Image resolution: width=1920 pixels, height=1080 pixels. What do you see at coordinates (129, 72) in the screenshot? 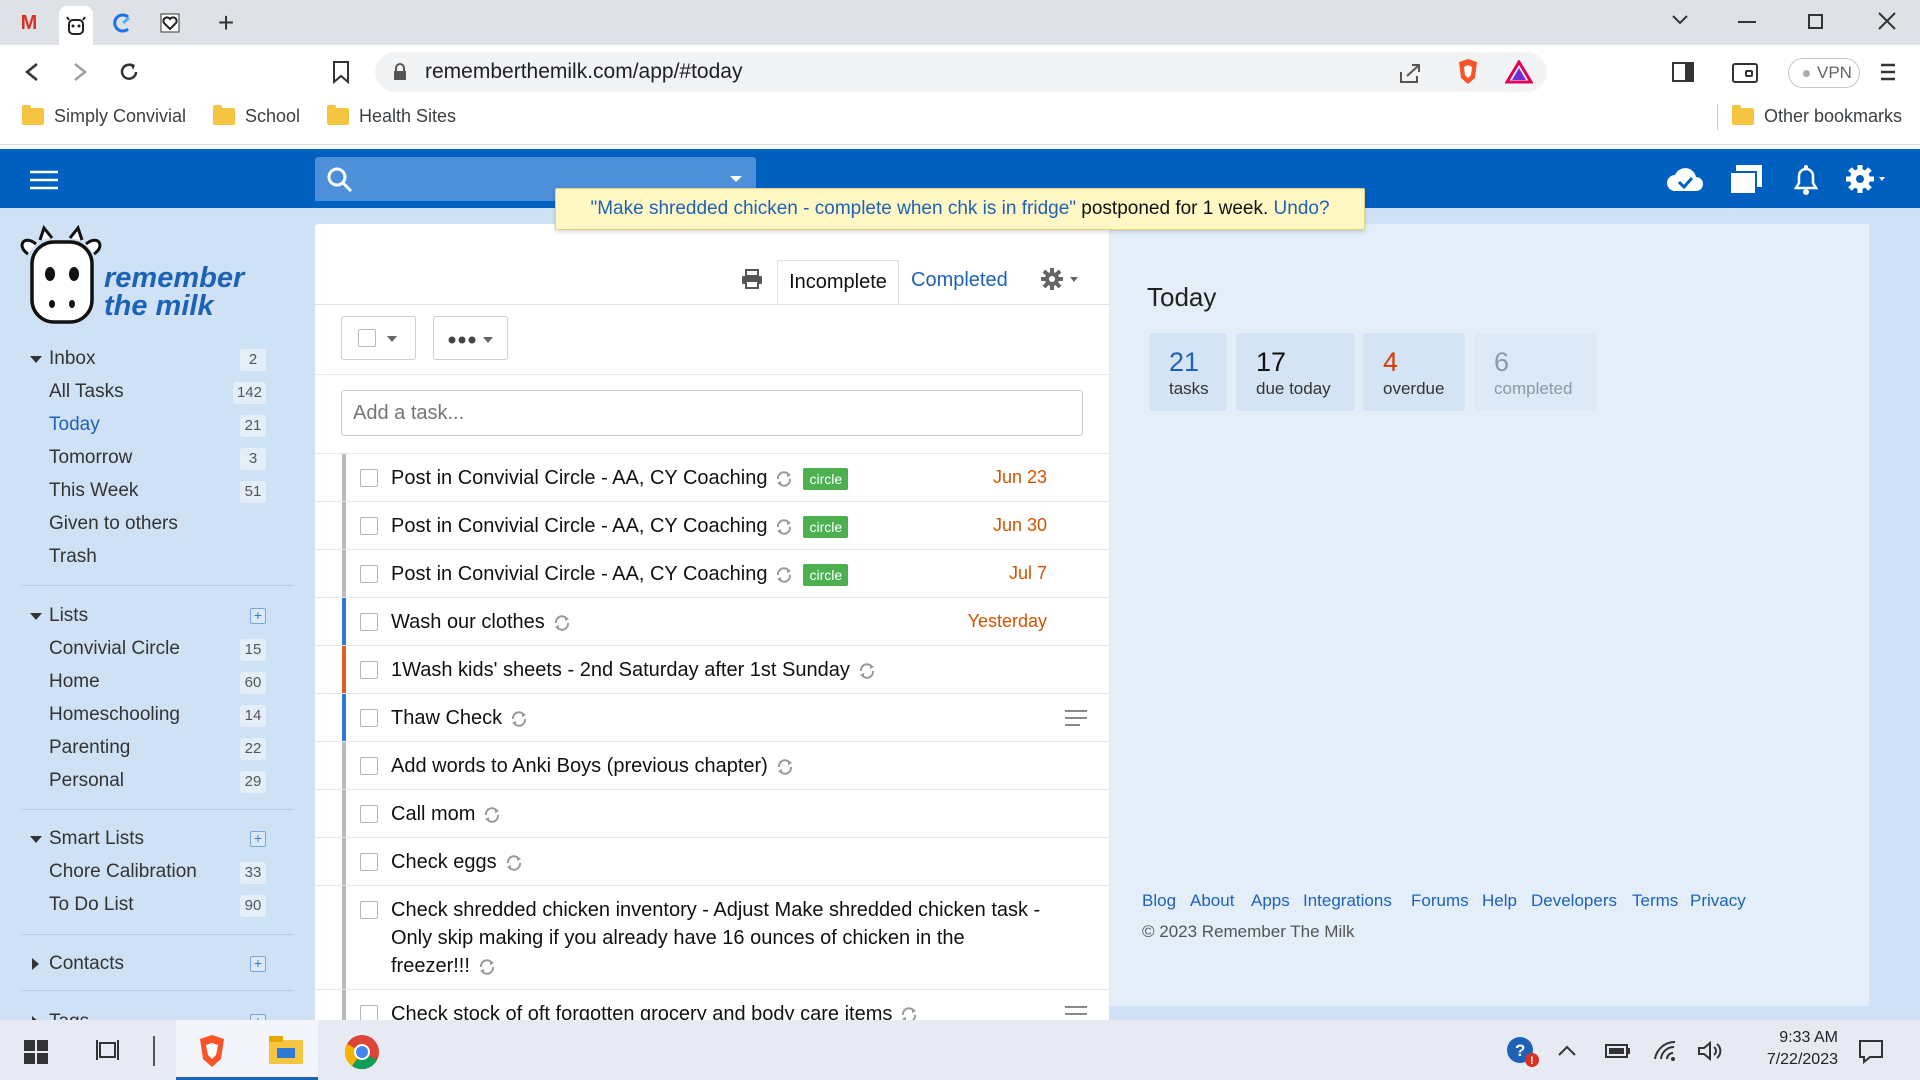
I see `reload-icon` at bounding box center [129, 72].